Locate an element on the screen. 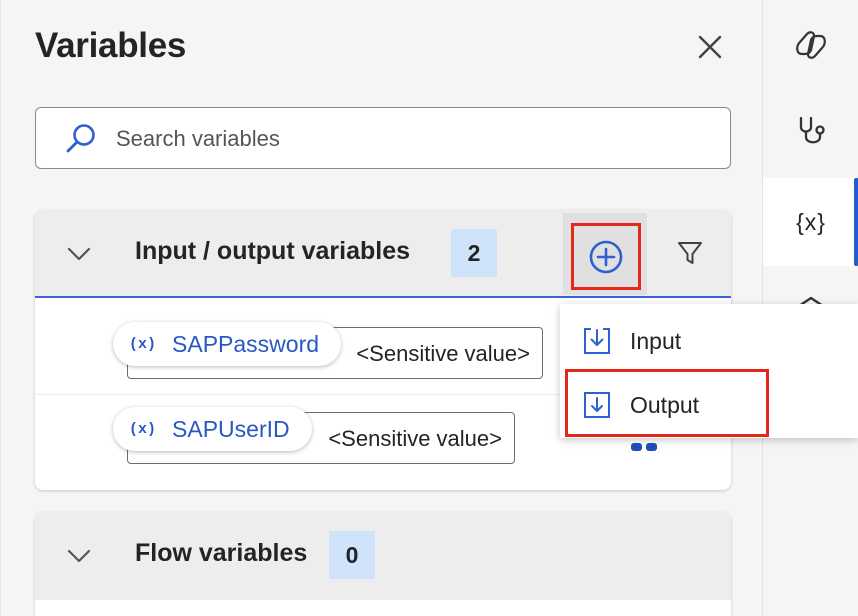 Image resolution: width=858 pixels, height=616 pixels. flow-variables-header: Flow variables 0 is located at coordinates (383, 556).